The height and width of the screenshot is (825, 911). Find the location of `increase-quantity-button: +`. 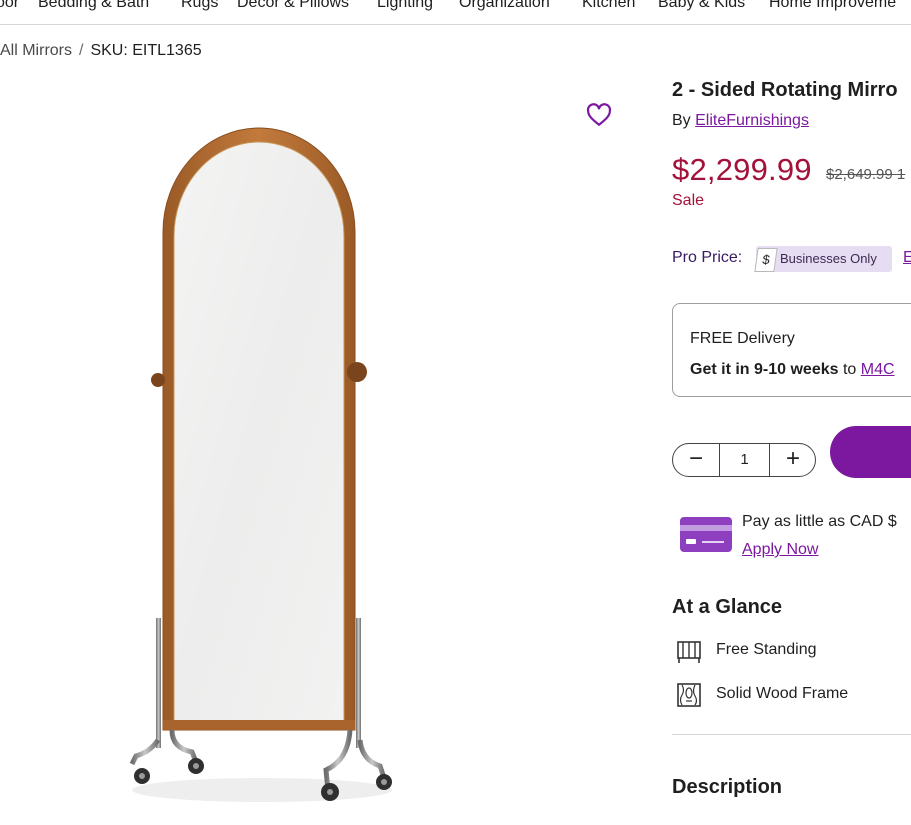

increase-quantity-button: + is located at coordinates (792, 460).